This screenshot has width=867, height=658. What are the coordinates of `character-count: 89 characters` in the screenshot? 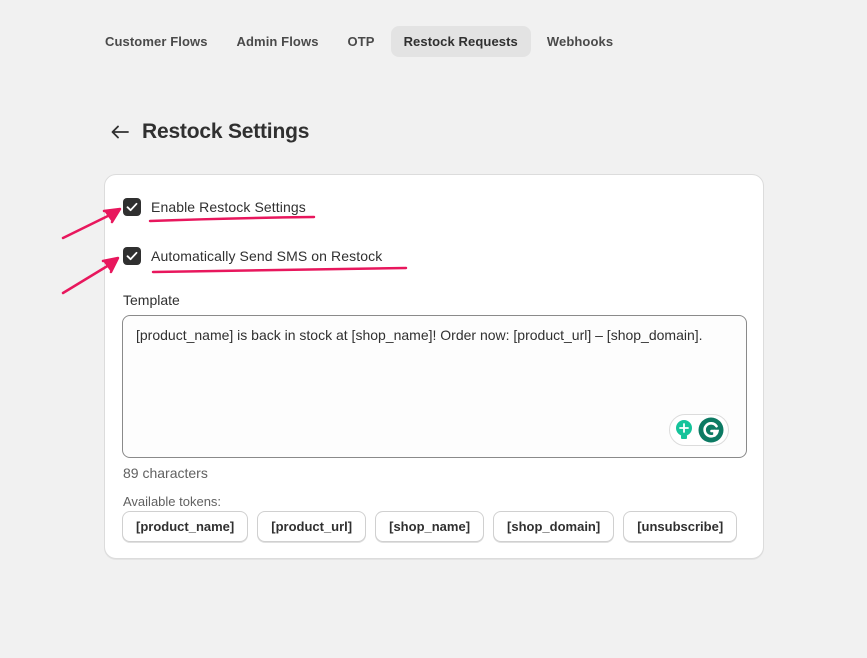 It's located at (165, 473).